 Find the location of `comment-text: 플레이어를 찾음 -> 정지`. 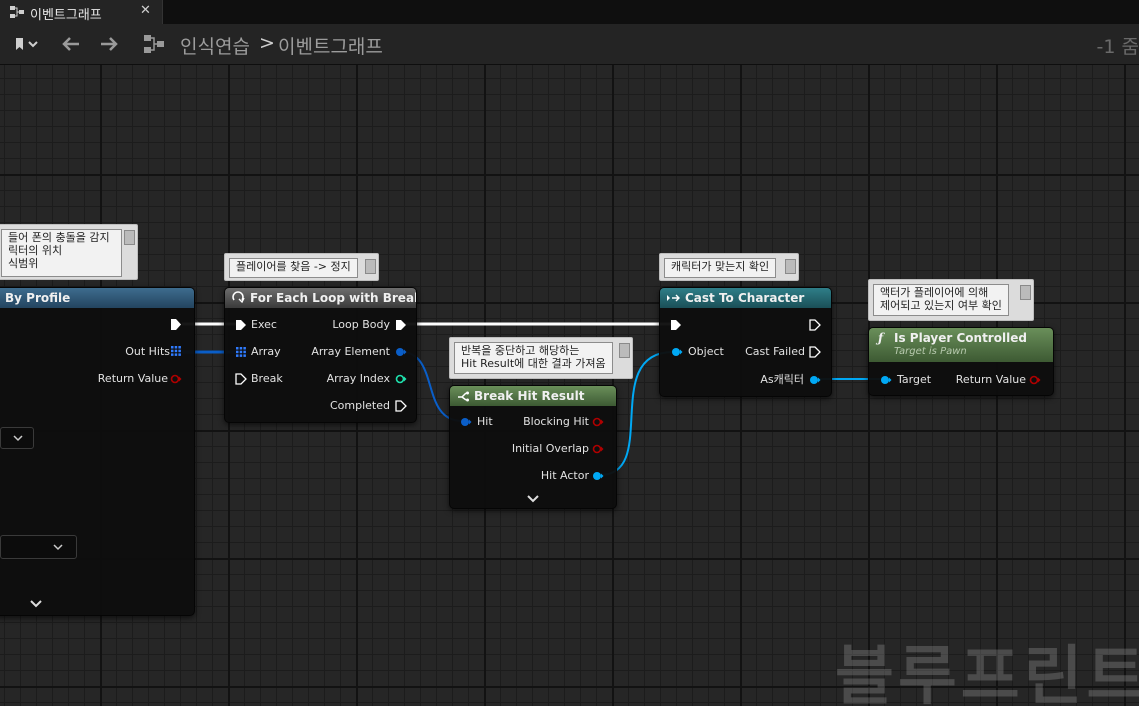

comment-text: 플레이어를 찾음 -> 정지 is located at coordinates (293, 268).